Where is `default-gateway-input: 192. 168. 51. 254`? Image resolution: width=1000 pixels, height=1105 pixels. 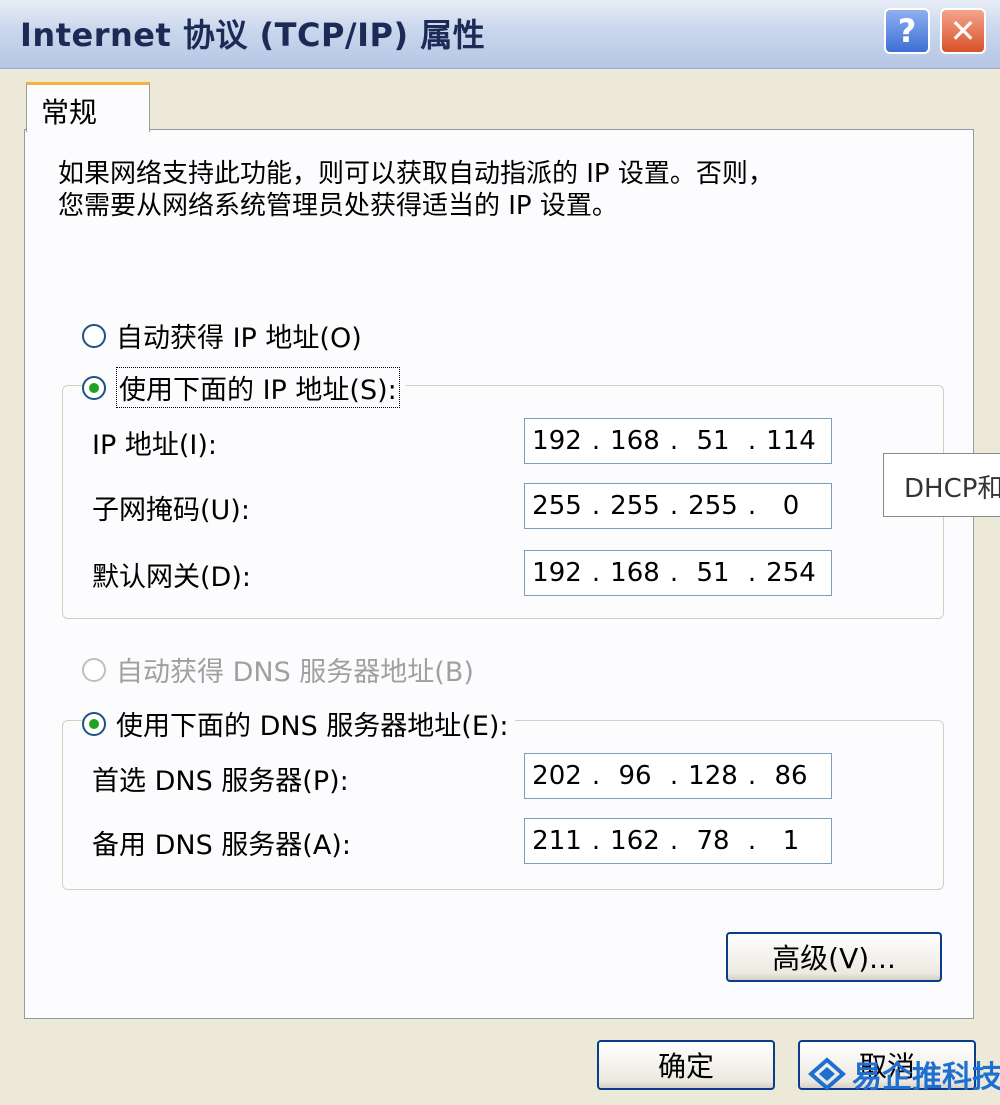
default-gateway-input: 192. 168. 51. 254 is located at coordinates (678, 573).